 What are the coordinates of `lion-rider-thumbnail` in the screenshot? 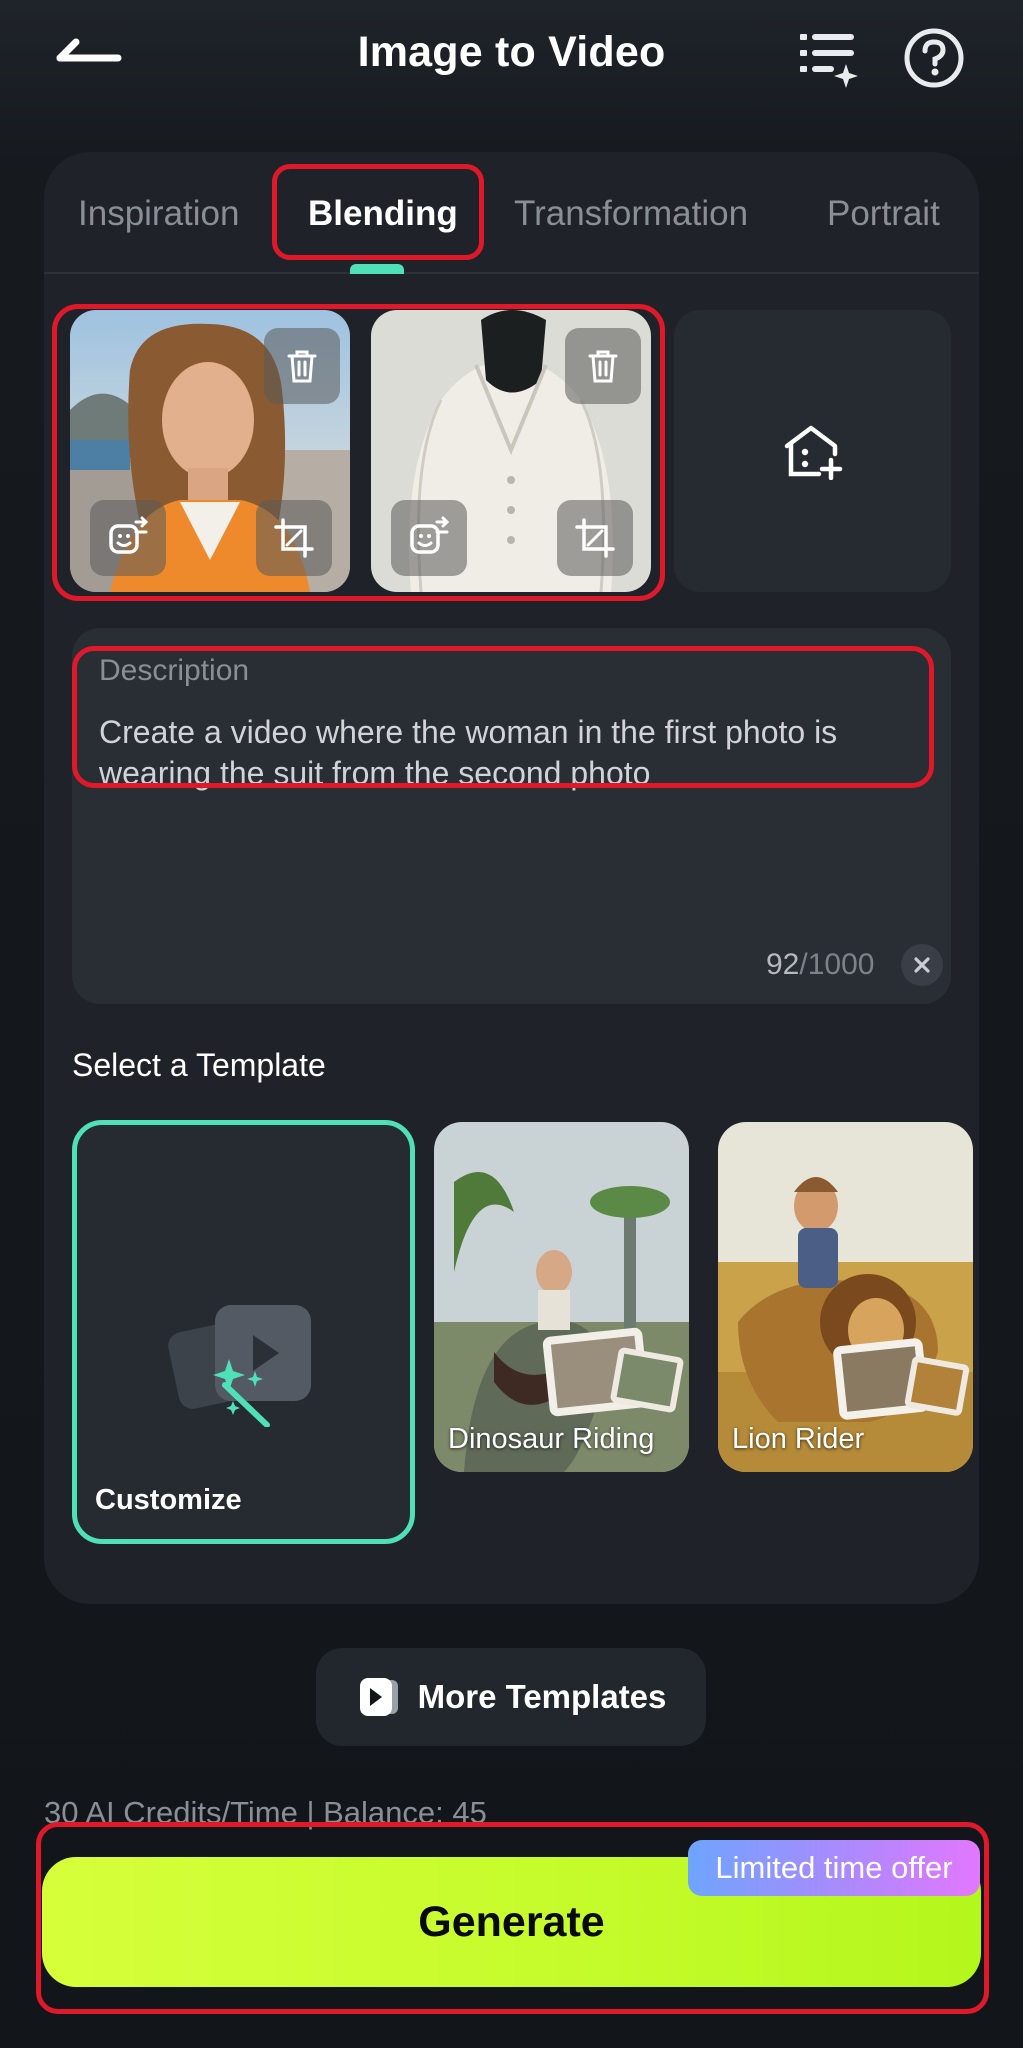 It's located at (845, 1297).